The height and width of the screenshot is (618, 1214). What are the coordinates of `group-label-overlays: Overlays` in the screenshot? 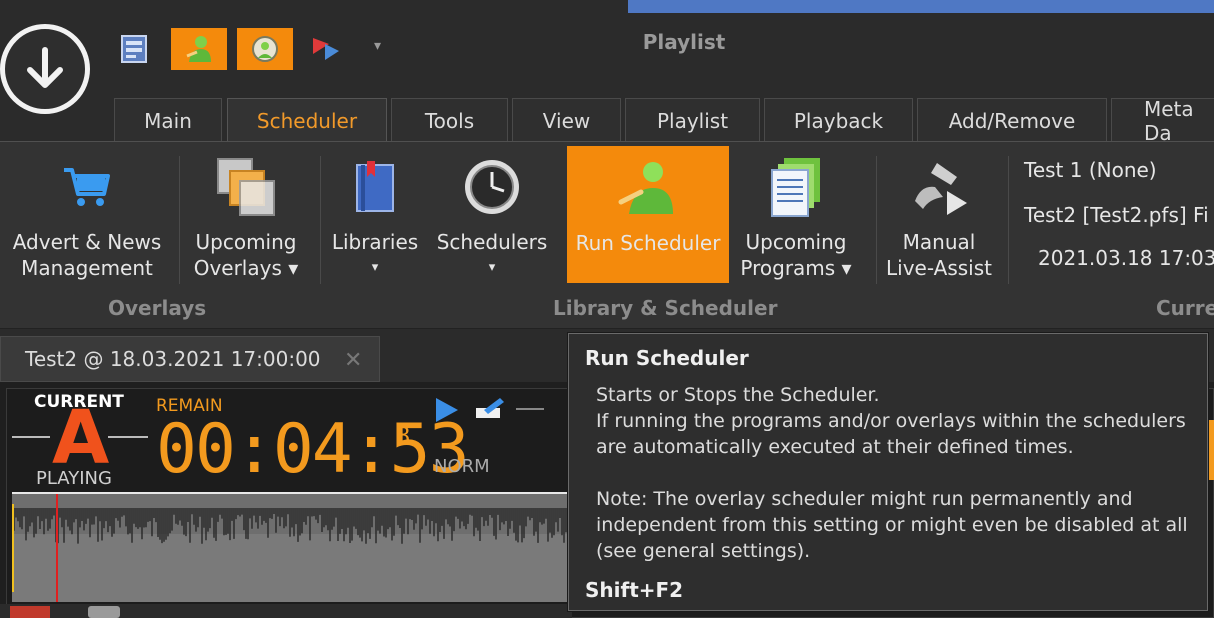 It's located at (157, 308).